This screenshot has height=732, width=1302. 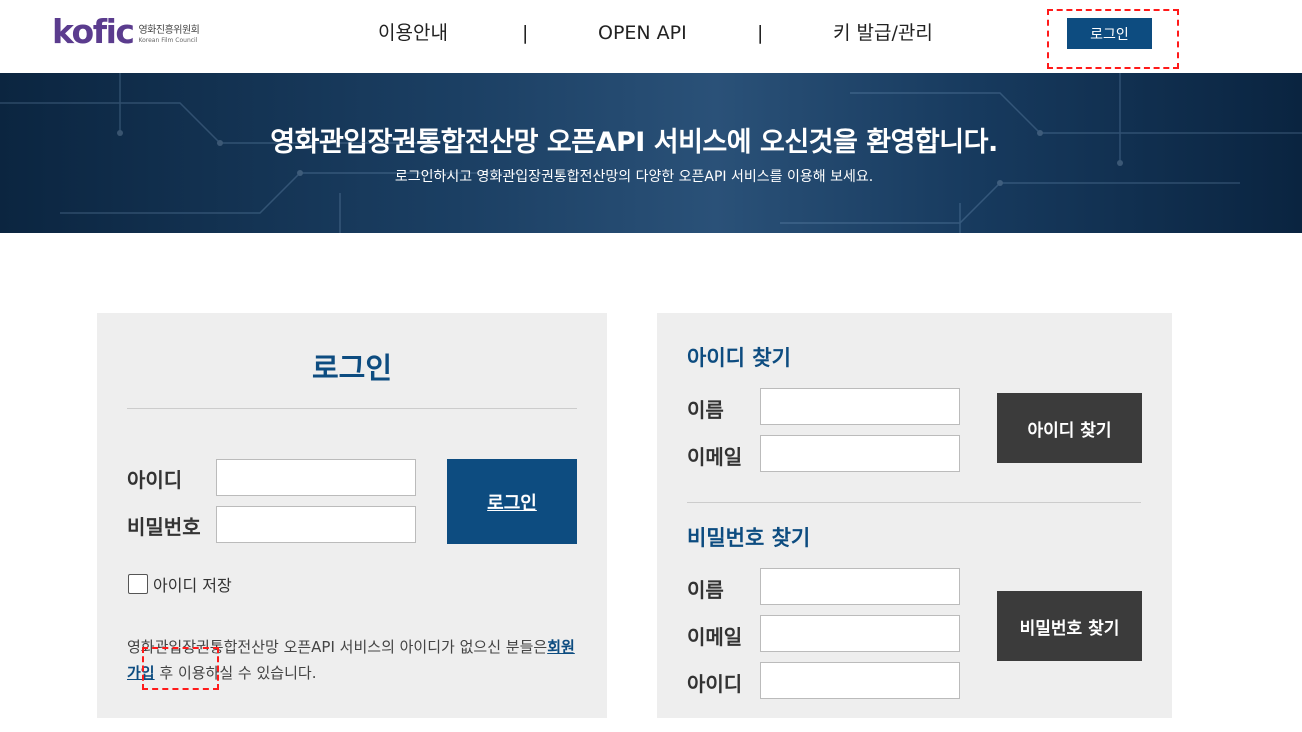 What do you see at coordinates (715, 457) in the screenshot?
I see `find-id-email-label: 이메일` at bounding box center [715, 457].